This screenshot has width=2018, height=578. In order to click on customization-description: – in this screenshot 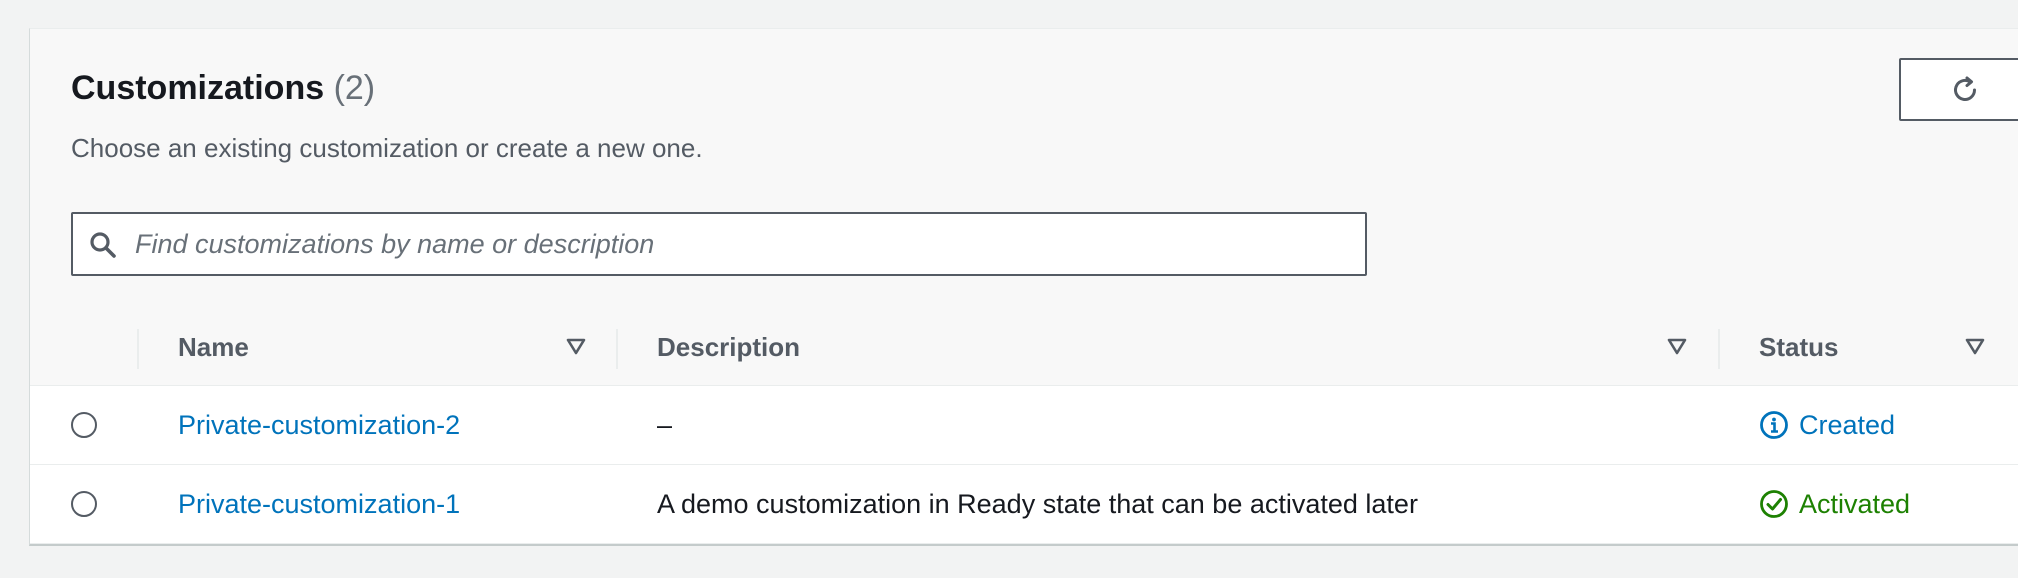, I will do `click(665, 424)`.